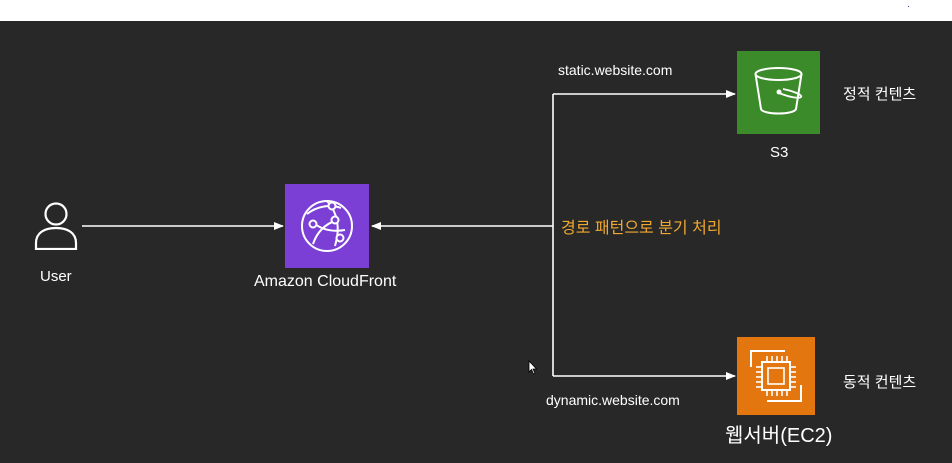 This screenshot has width=952, height=463. I want to click on top-bar: ., so click(476, 10).